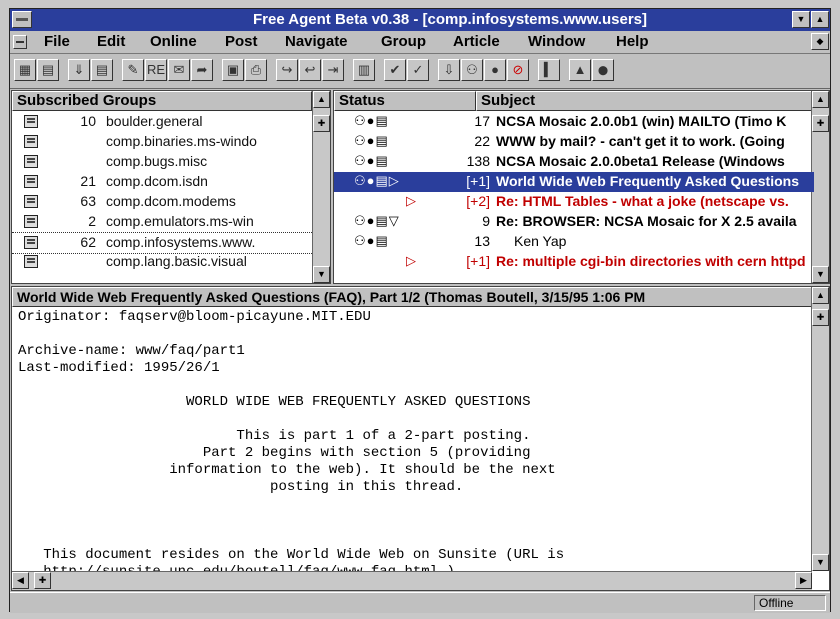 The width and height of the screenshot is (840, 619). I want to click on bookmark-icon: ▍, so click(549, 70).